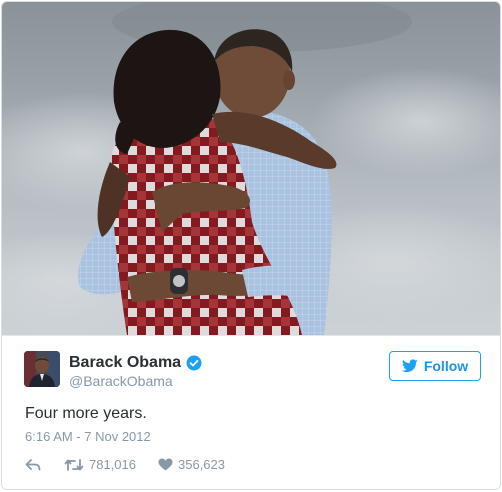 This screenshot has width=502, height=492. I want to click on retweet-icon, so click(74, 465).